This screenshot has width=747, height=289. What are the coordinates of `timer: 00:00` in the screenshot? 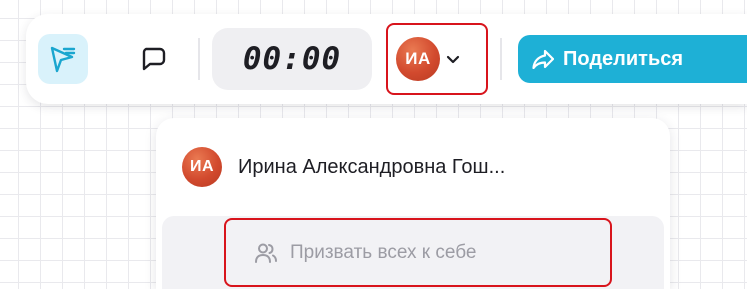 It's located at (292, 59).